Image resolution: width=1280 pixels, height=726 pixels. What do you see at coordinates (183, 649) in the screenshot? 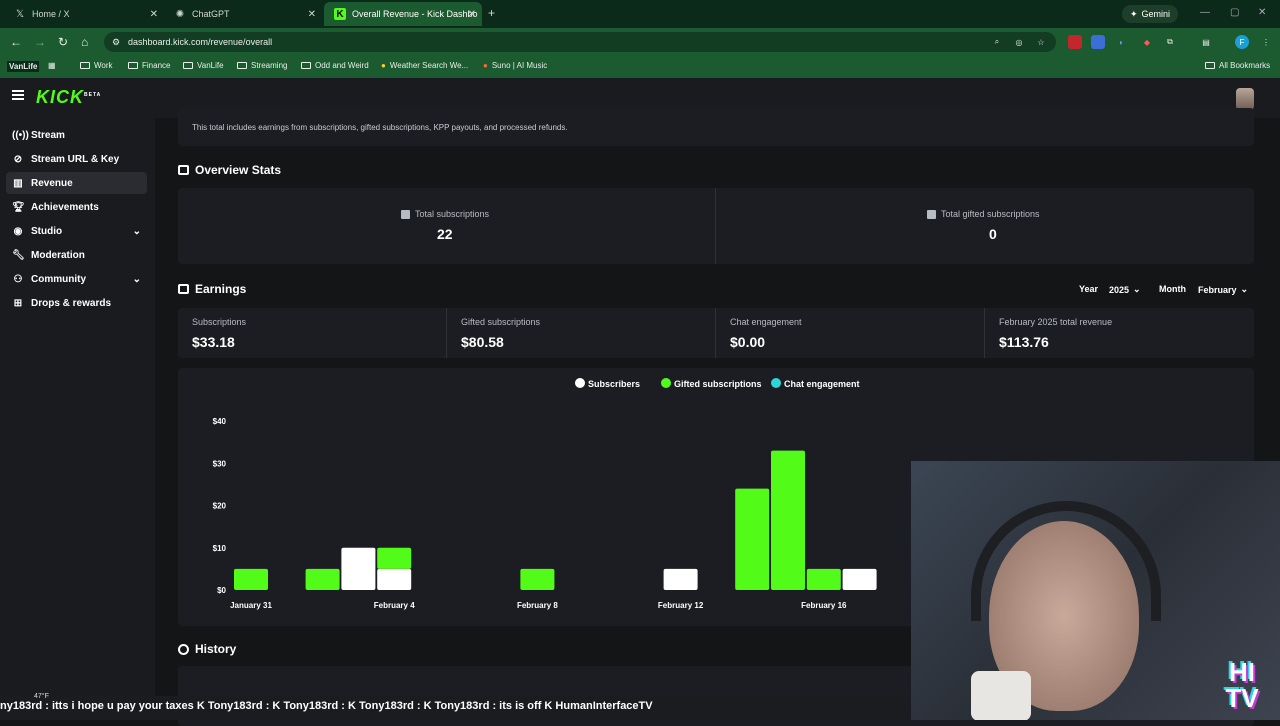
I see `clock-icon` at bounding box center [183, 649].